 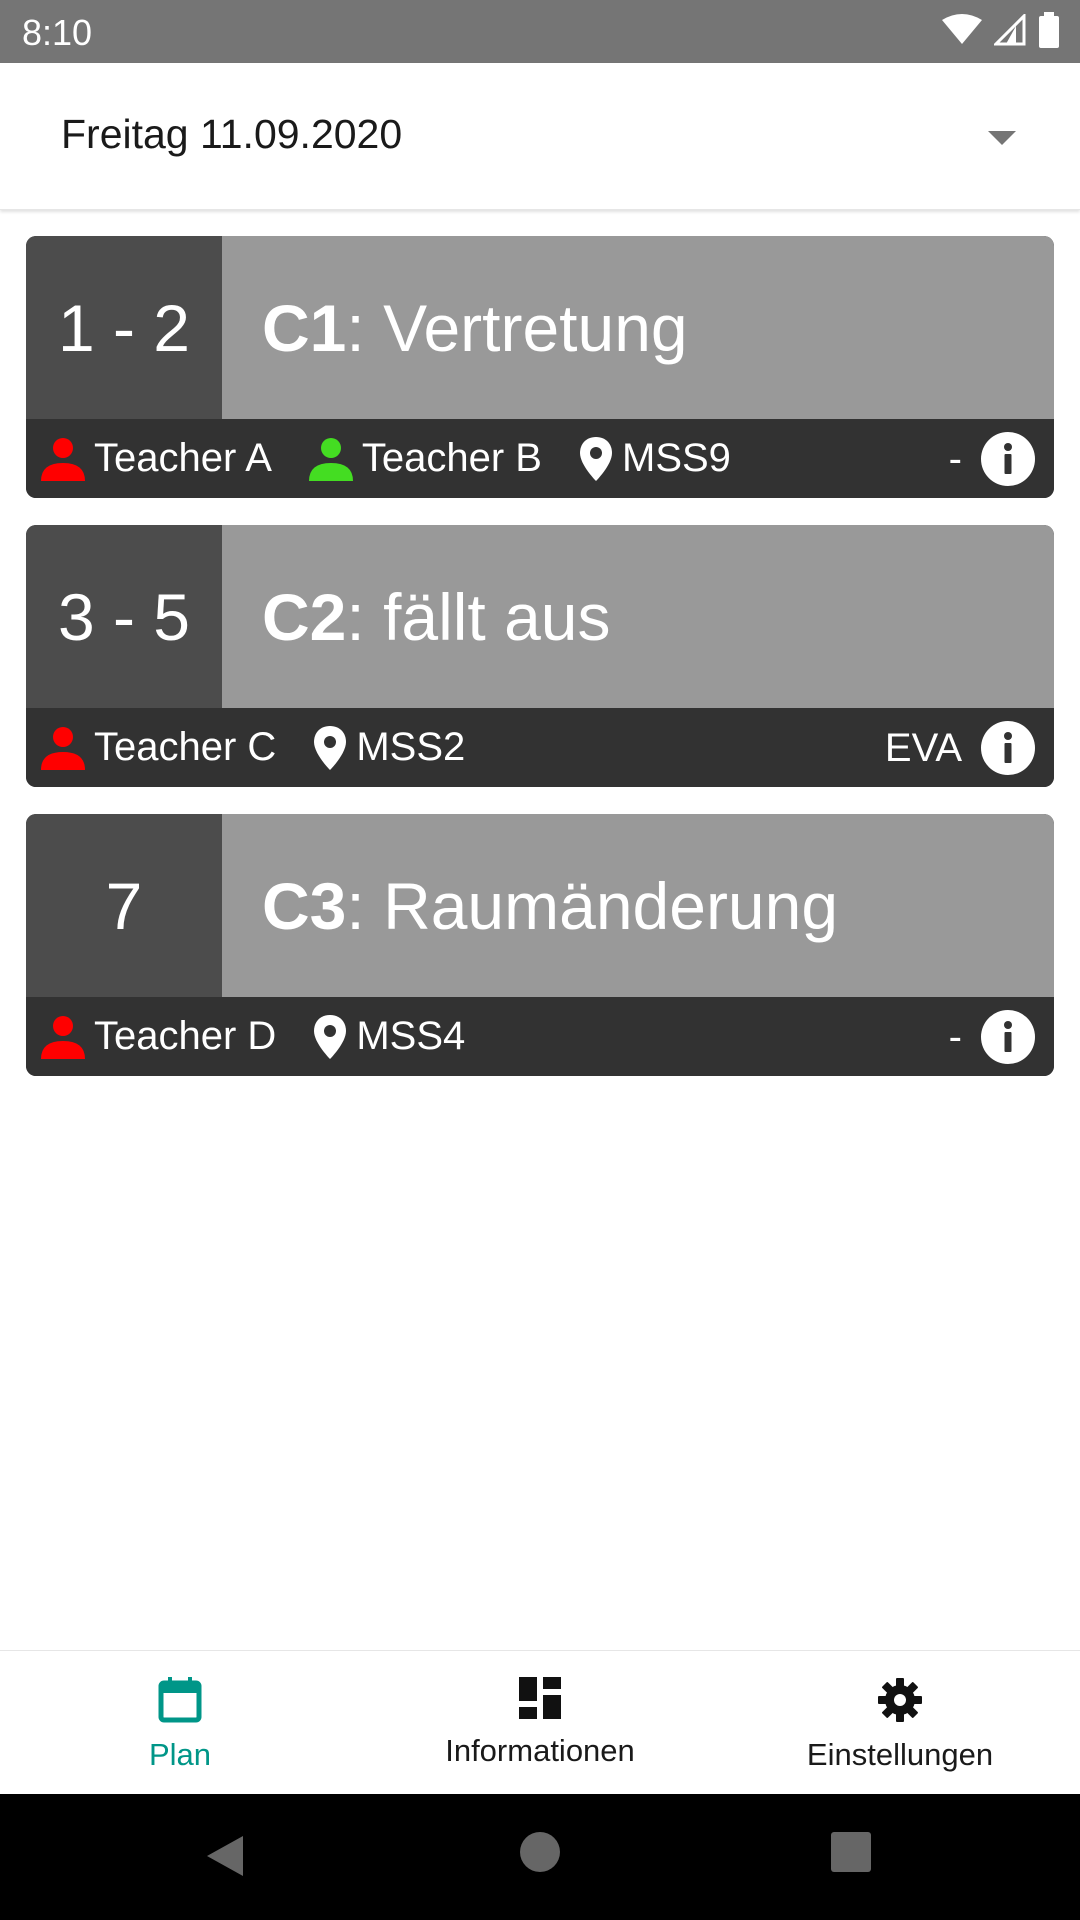 What do you see at coordinates (676, 458) in the screenshot?
I see `room-name: MSS9` at bounding box center [676, 458].